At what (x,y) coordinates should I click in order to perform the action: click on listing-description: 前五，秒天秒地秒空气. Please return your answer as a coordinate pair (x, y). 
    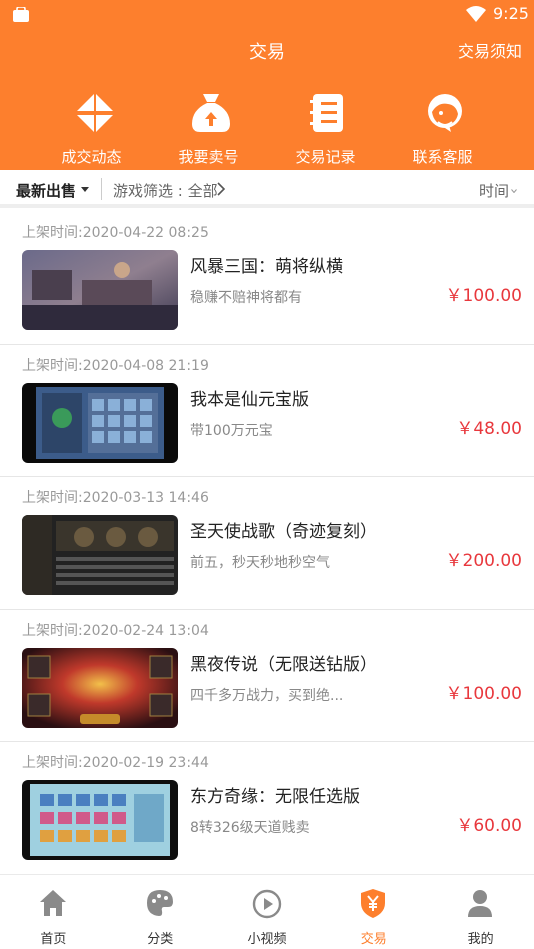
    Looking at the image, I should click on (260, 563).